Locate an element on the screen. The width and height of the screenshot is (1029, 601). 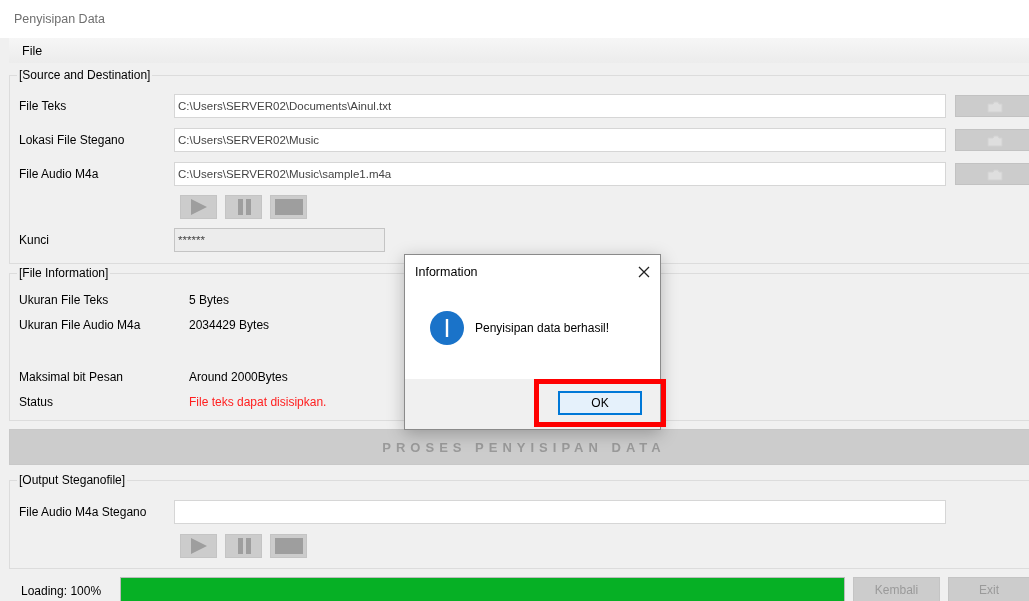
info-value: 2034429 Bytes is located at coordinates (229, 324).